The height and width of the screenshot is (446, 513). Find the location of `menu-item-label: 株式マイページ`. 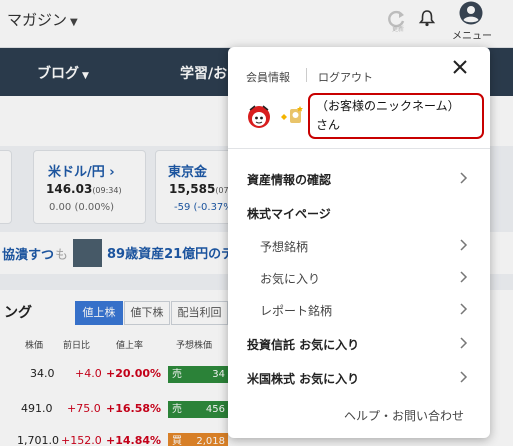

menu-item-label: 株式マイページ is located at coordinates (289, 214).